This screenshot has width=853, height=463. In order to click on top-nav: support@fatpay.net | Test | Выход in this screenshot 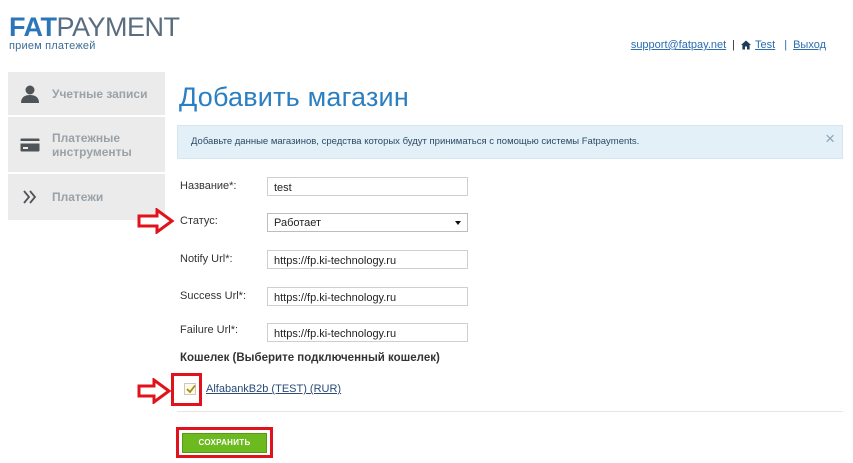, I will do `click(728, 45)`.